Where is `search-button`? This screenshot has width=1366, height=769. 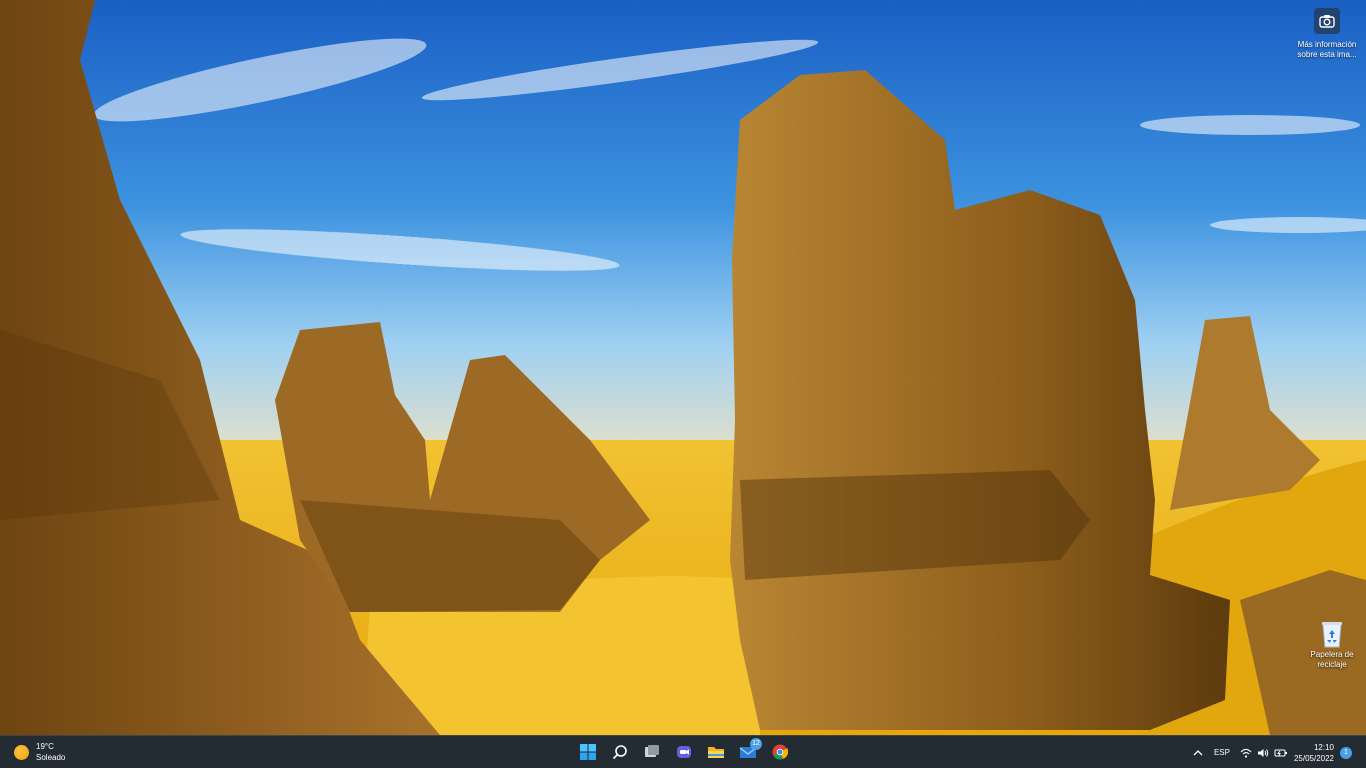 search-button is located at coordinates (620, 752).